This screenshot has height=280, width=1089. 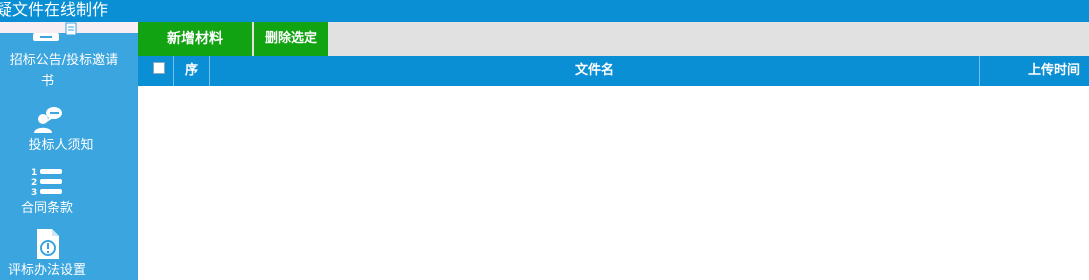 I want to click on sidebar-item-label: 招标公告/投标邀请, so click(x=64, y=60).